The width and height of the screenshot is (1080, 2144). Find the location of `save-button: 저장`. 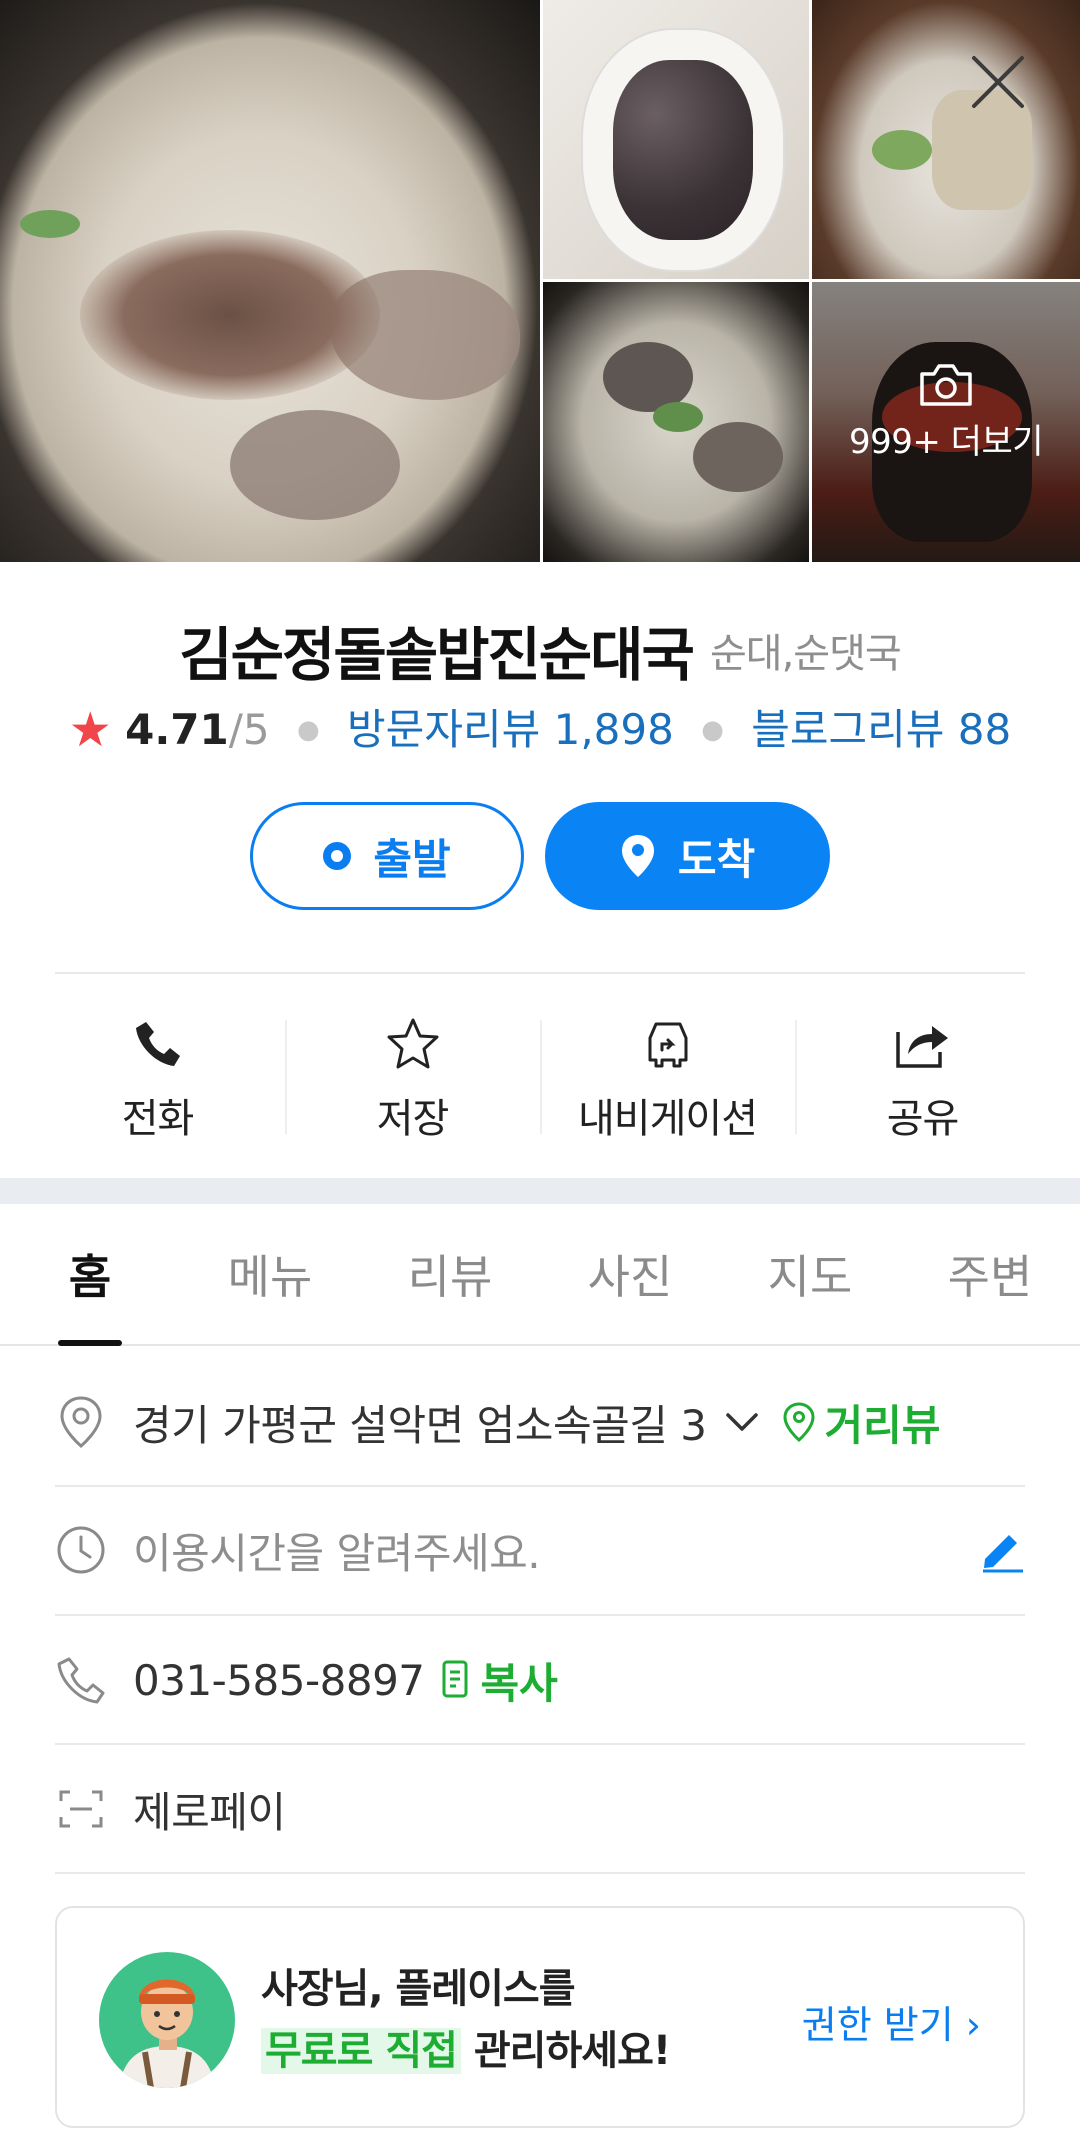

save-button: 저장 is located at coordinates (412, 1071).